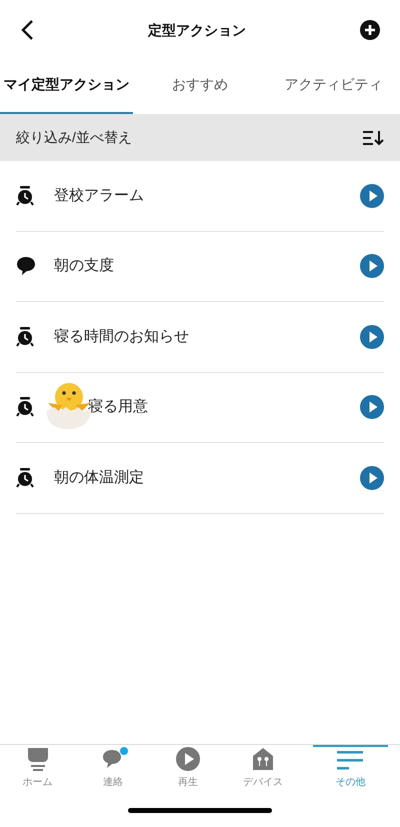 This screenshot has width=400, height=827. Describe the element at coordinates (200, 87) in the screenshot. I see `tab: おすすめ` at that location.